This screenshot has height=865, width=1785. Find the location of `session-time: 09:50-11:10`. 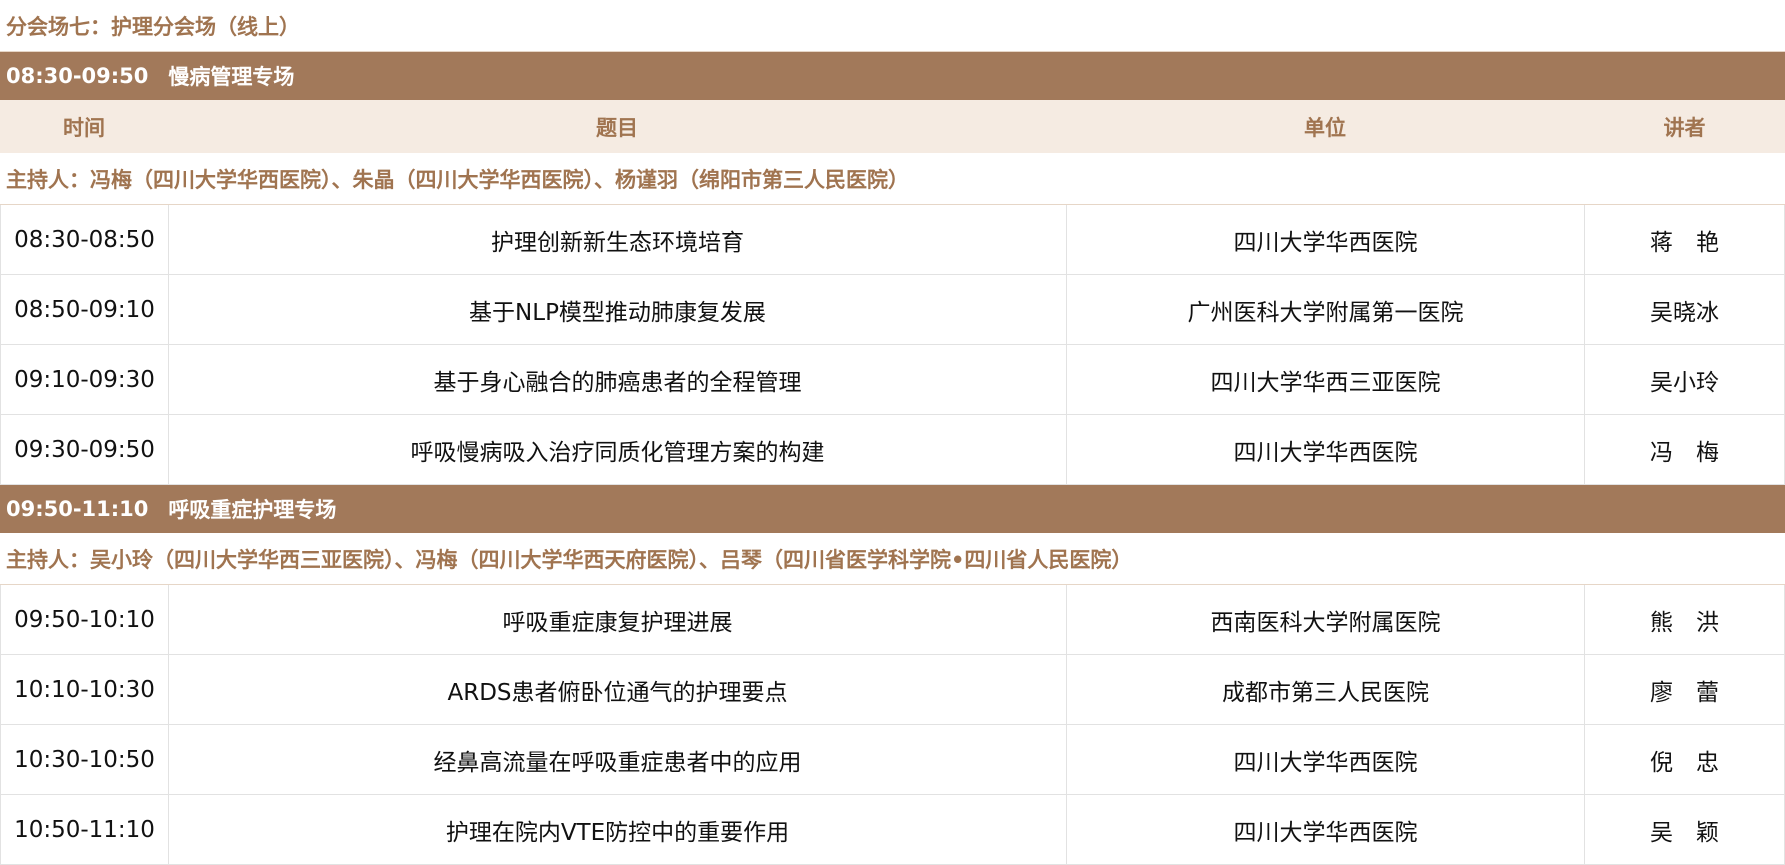

session-time: 09:50-11:10 is located at coordinates (77, 509).